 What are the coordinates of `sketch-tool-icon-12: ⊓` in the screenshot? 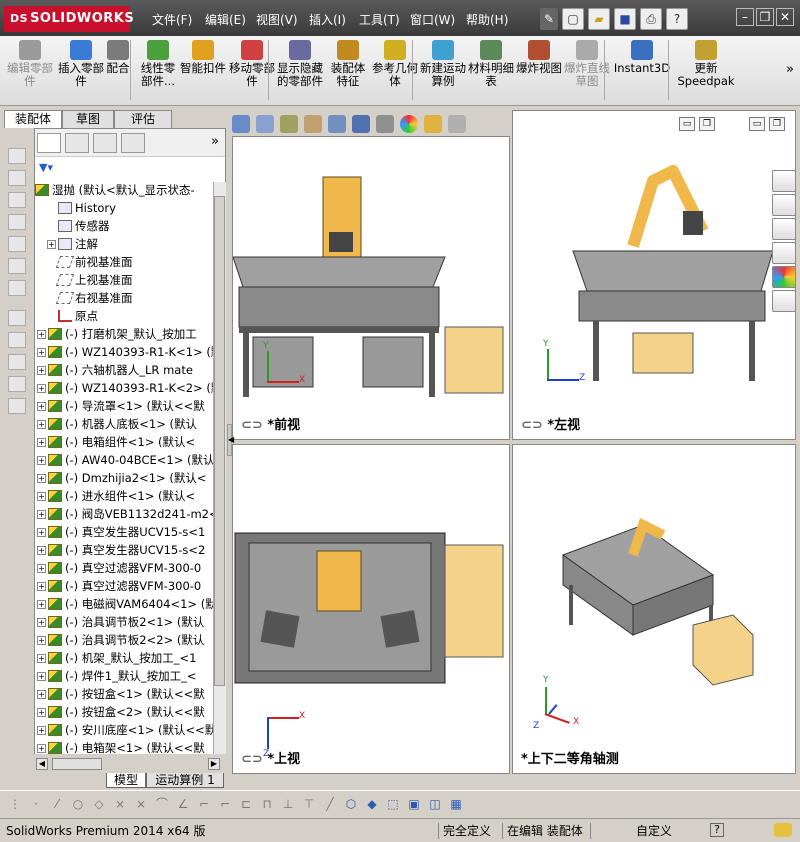 It's located at (267, 804).